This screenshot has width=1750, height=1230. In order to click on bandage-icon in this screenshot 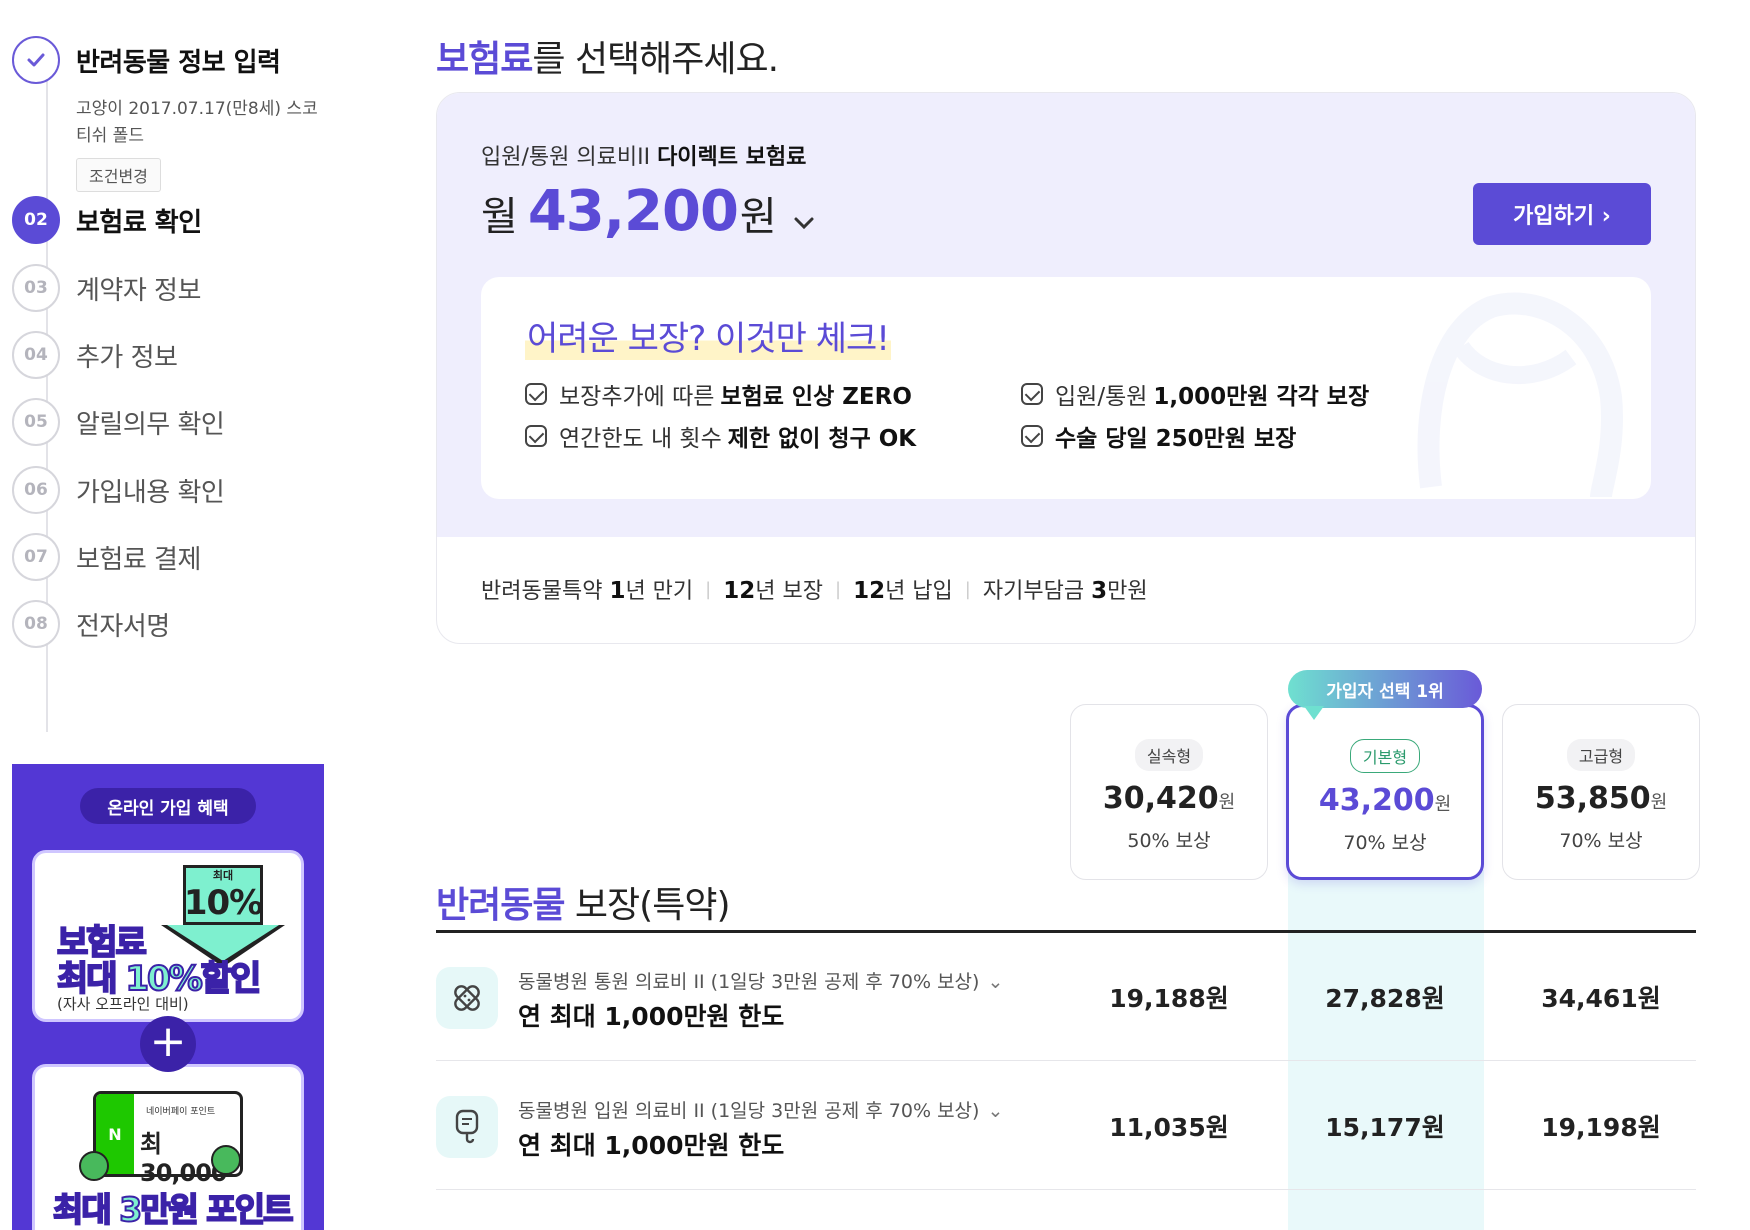, I will do `click(467, 998)`.